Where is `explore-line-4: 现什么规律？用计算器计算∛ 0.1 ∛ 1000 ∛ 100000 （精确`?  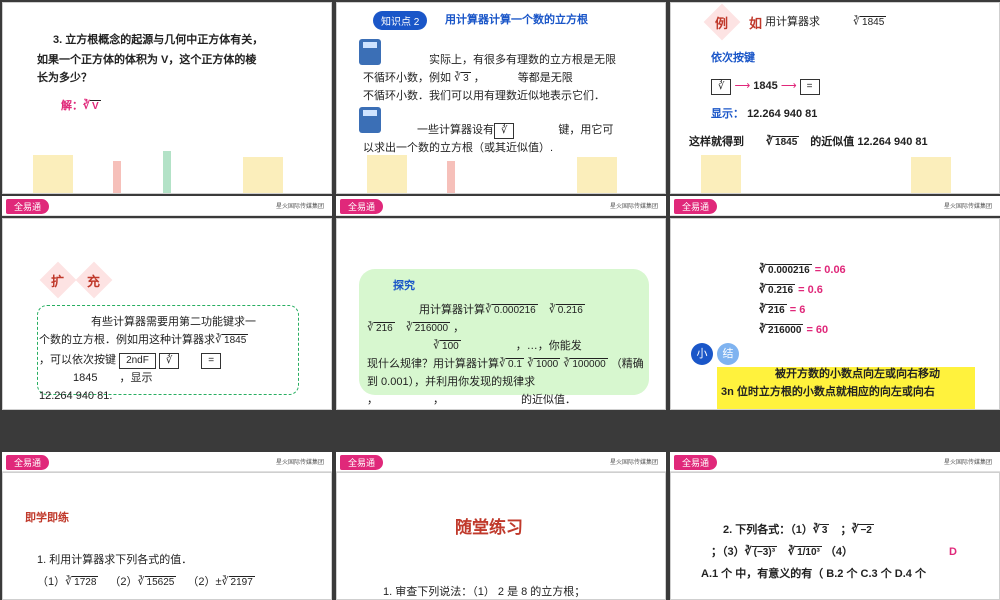
explore-line-4: 现什么规律？用计算器计算∛ 0.1 ∛ 1000 ∛ 100000 （精确 is located at coordinates (505, 364).